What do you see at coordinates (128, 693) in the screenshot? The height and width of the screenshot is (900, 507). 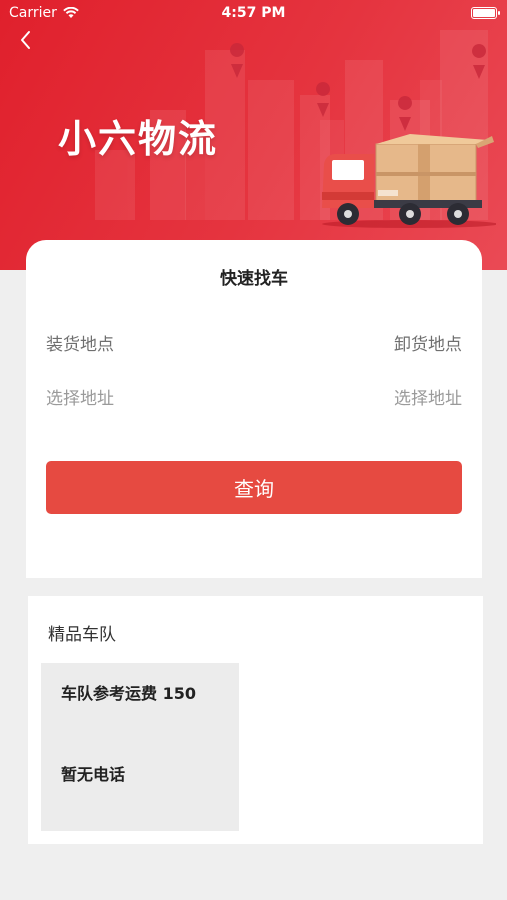 I see `fleet-price: 车队参考运费 150` at bounding box center [128, 693].